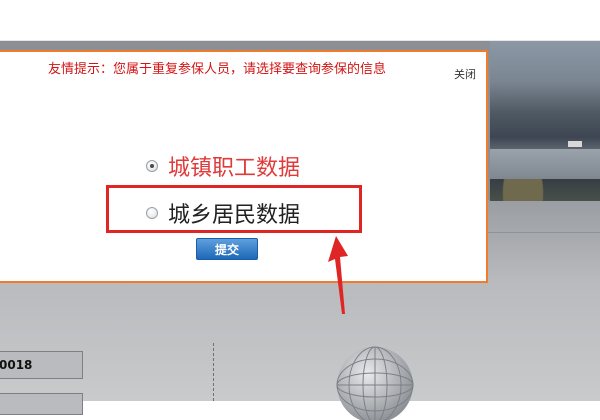 The height and width of the screenshot is (420, 600). I want to click on close-link: 关闭, so click(465, 74).